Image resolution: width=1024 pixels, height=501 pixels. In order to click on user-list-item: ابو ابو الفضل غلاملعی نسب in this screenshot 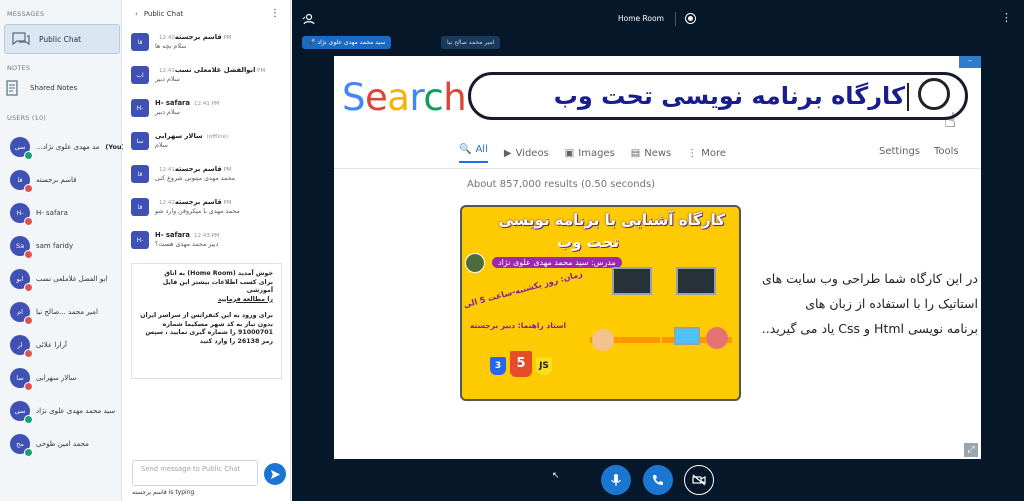, I will do `click(59, 280)`.